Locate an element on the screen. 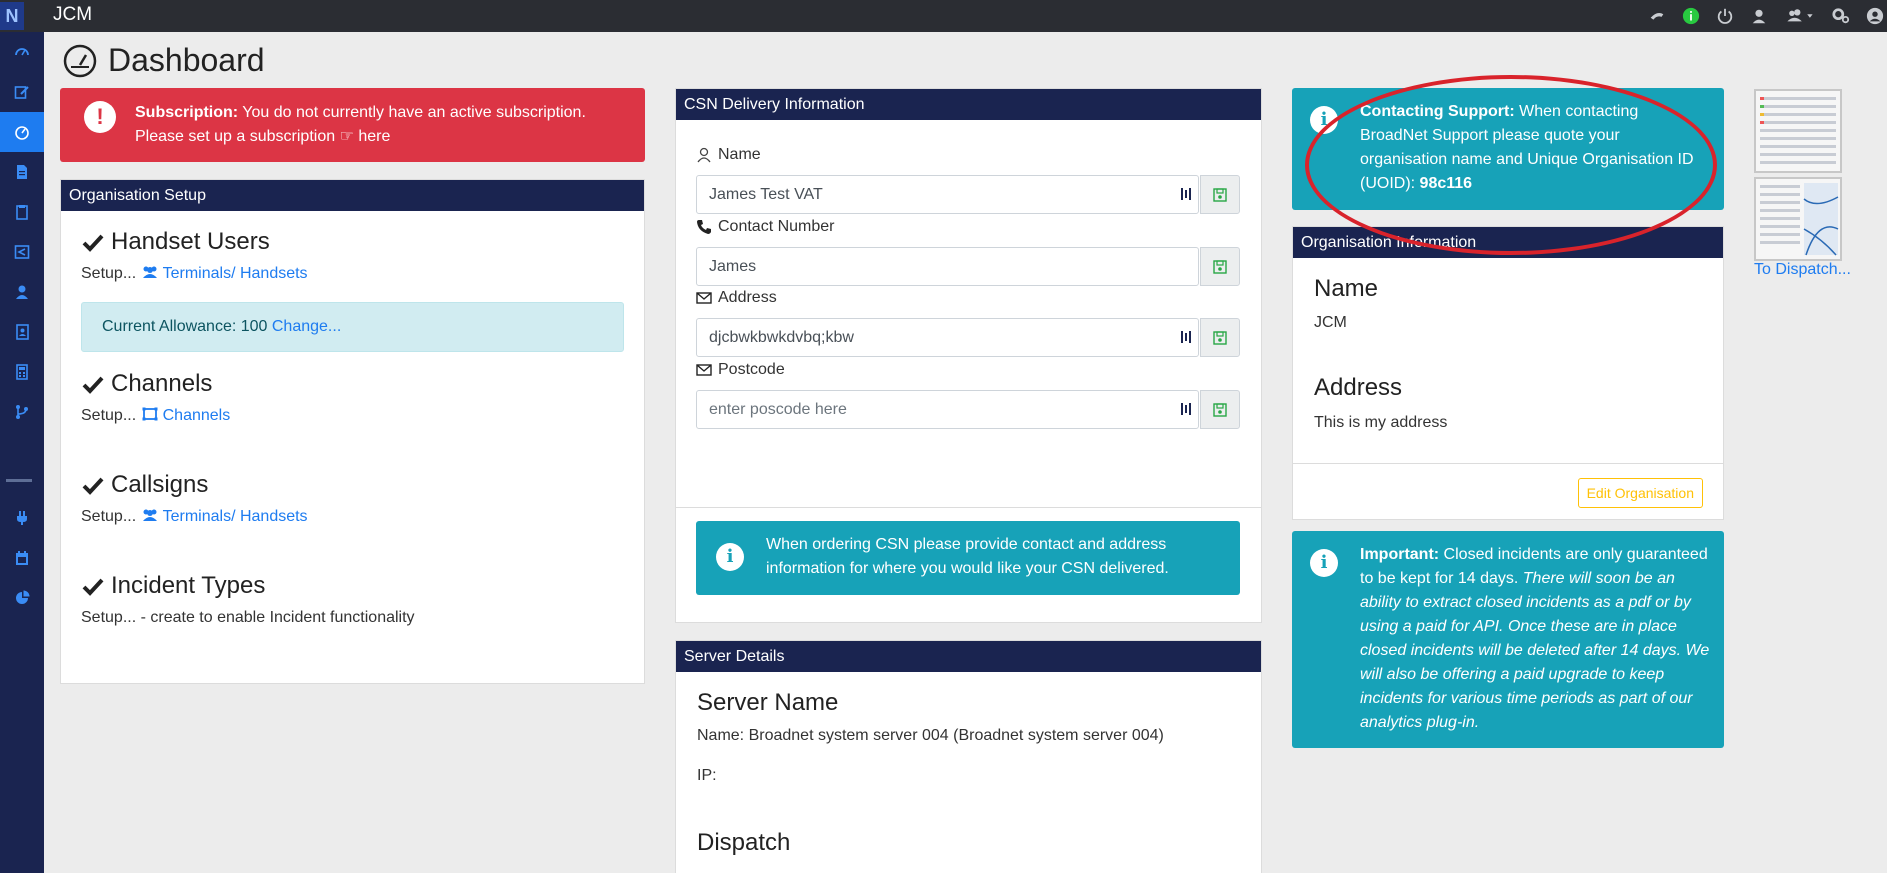 Image resolution: width=1887 pixels, height=873 pixels. channels-link: Channels is located at coordinates (186, 415).